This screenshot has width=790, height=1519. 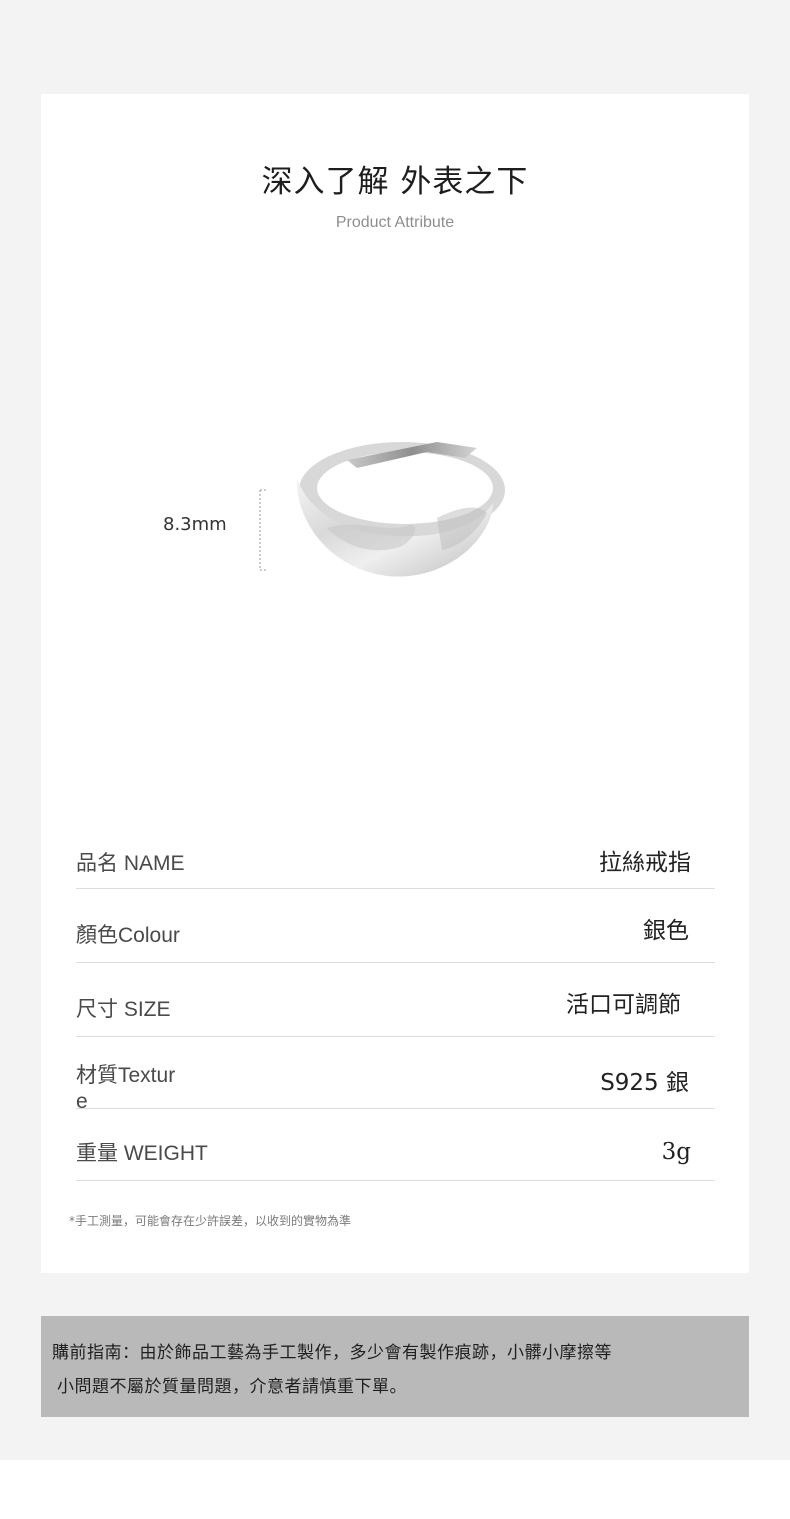 I want to click on dimension-label: 8.3mm, so click(x=195, y=524).